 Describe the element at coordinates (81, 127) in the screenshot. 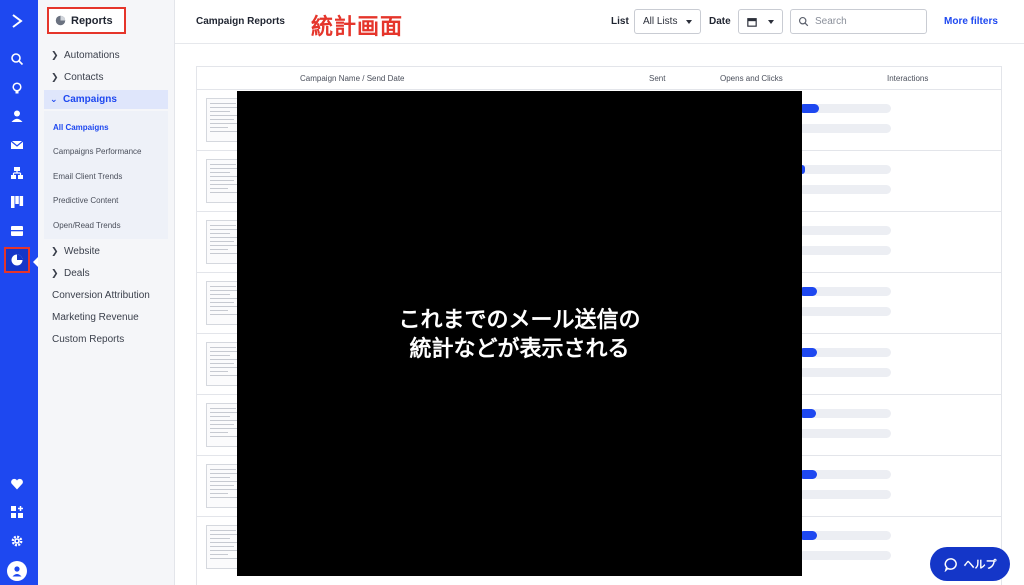

I see `subitem-all-campaigns: All Campaigns` at that location.